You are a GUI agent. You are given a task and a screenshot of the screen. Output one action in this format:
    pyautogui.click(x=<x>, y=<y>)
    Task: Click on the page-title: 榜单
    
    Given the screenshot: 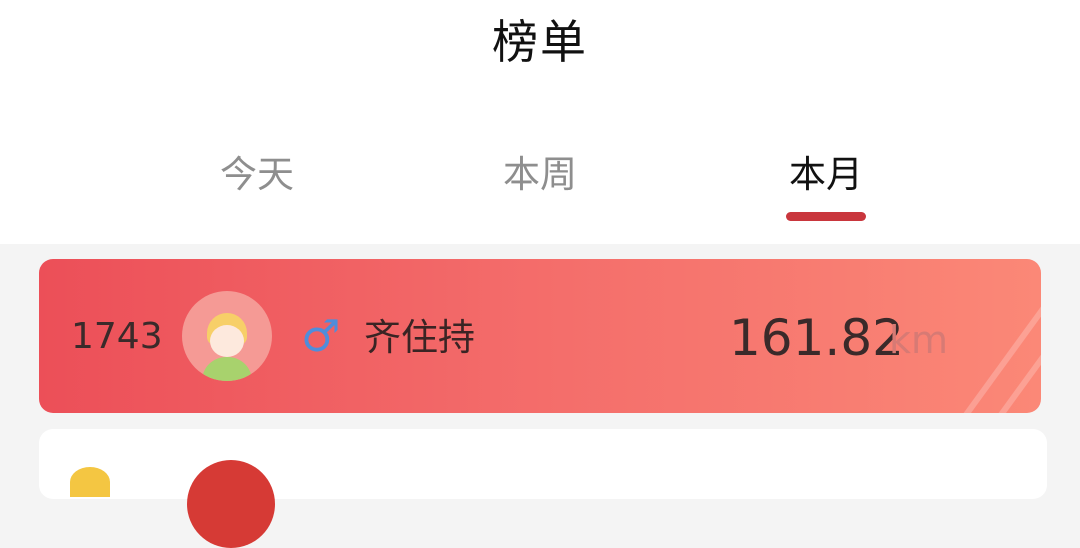 What is the action you would take?
    pyautogui.click(x=540, y=42)
    